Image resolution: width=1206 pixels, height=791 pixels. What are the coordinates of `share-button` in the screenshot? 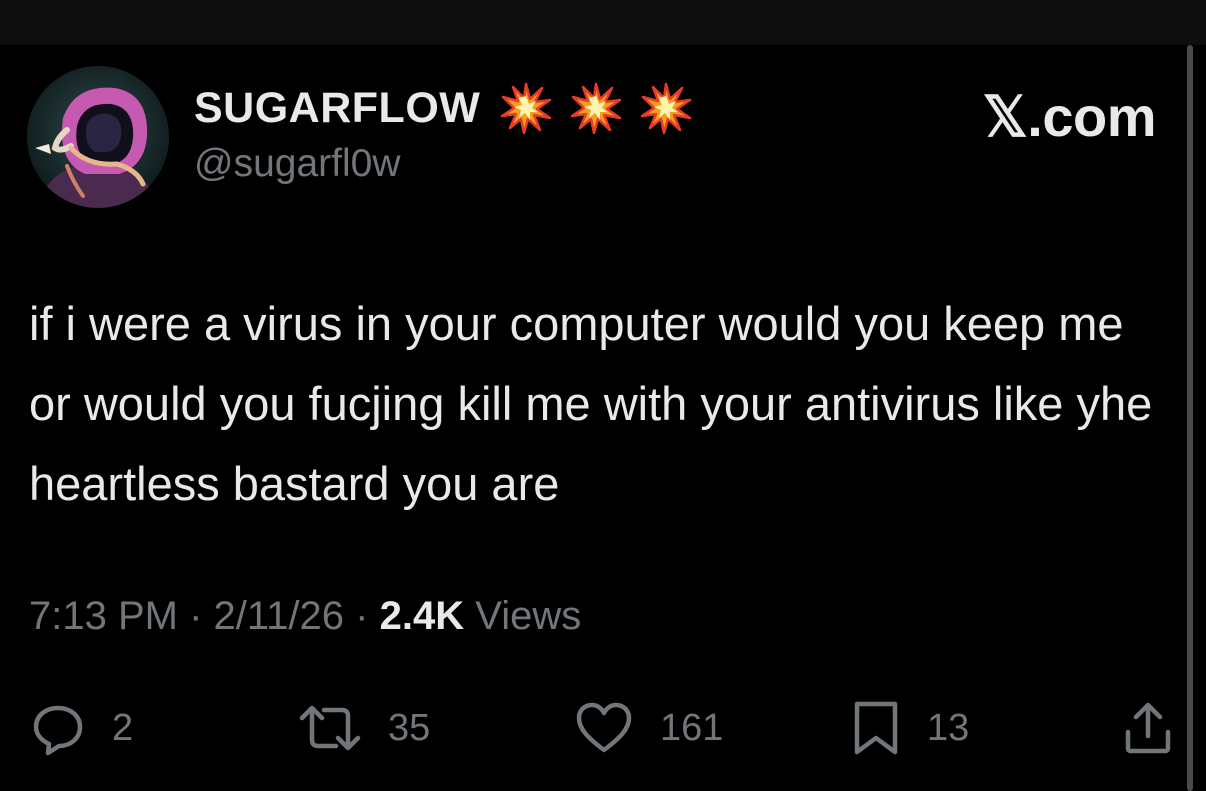 It's located at (1148, 728).